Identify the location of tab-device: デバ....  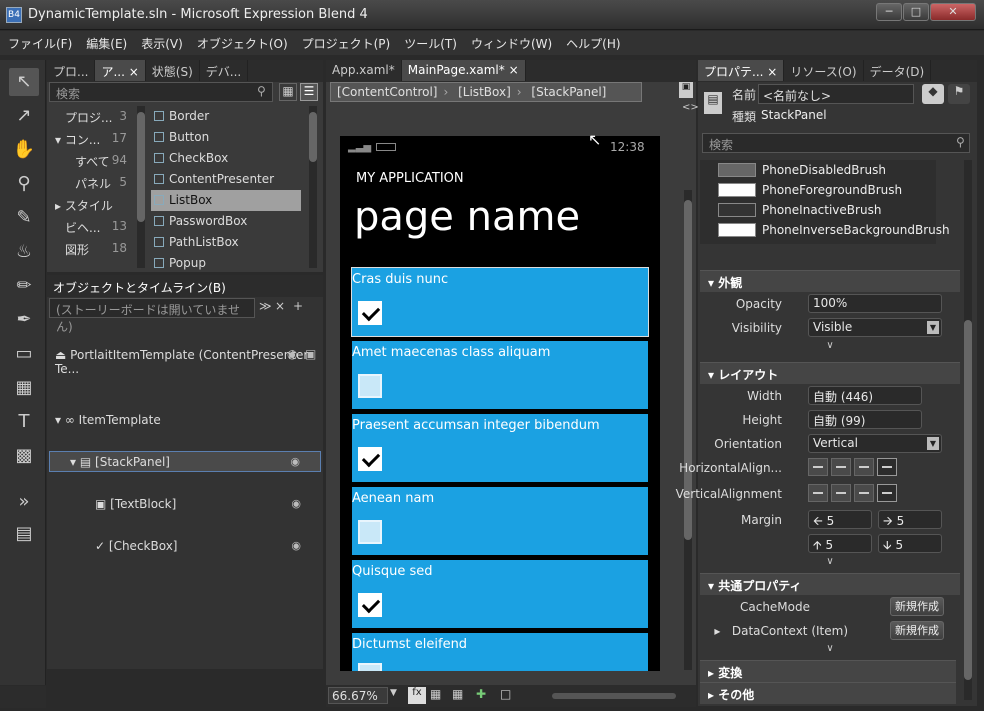
(224, 70).